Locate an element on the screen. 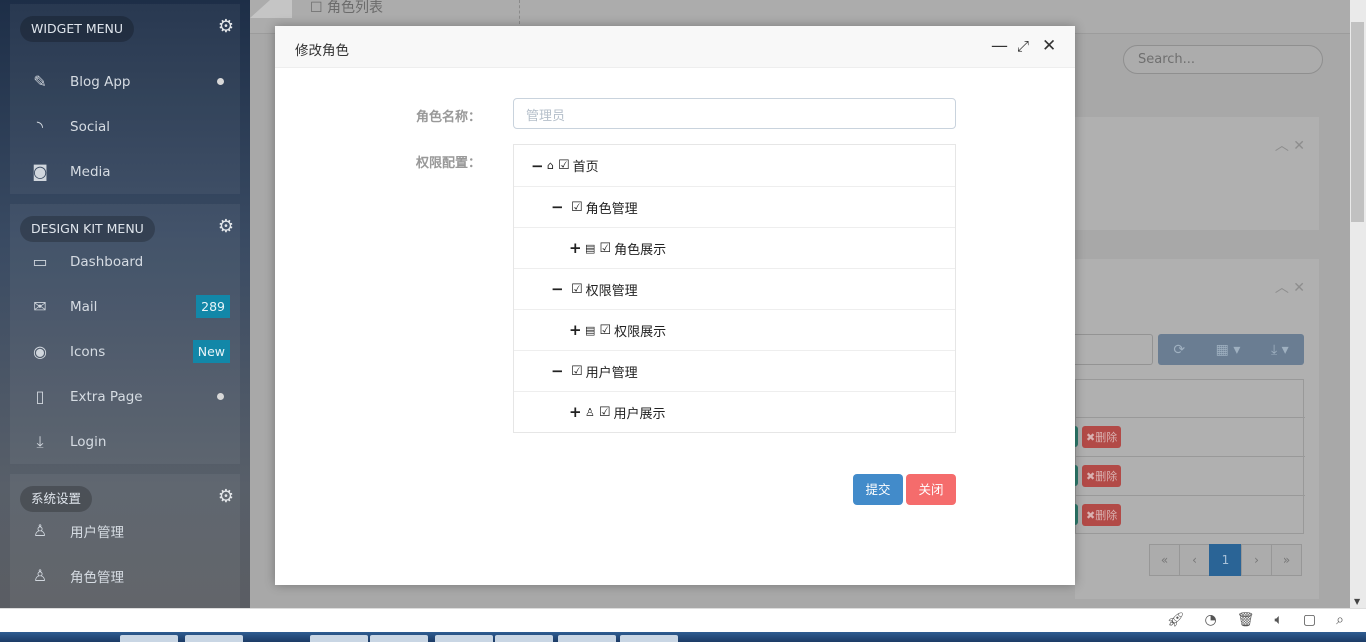  maximize-icon: ⤢ is located at coordinates (1023, 46).